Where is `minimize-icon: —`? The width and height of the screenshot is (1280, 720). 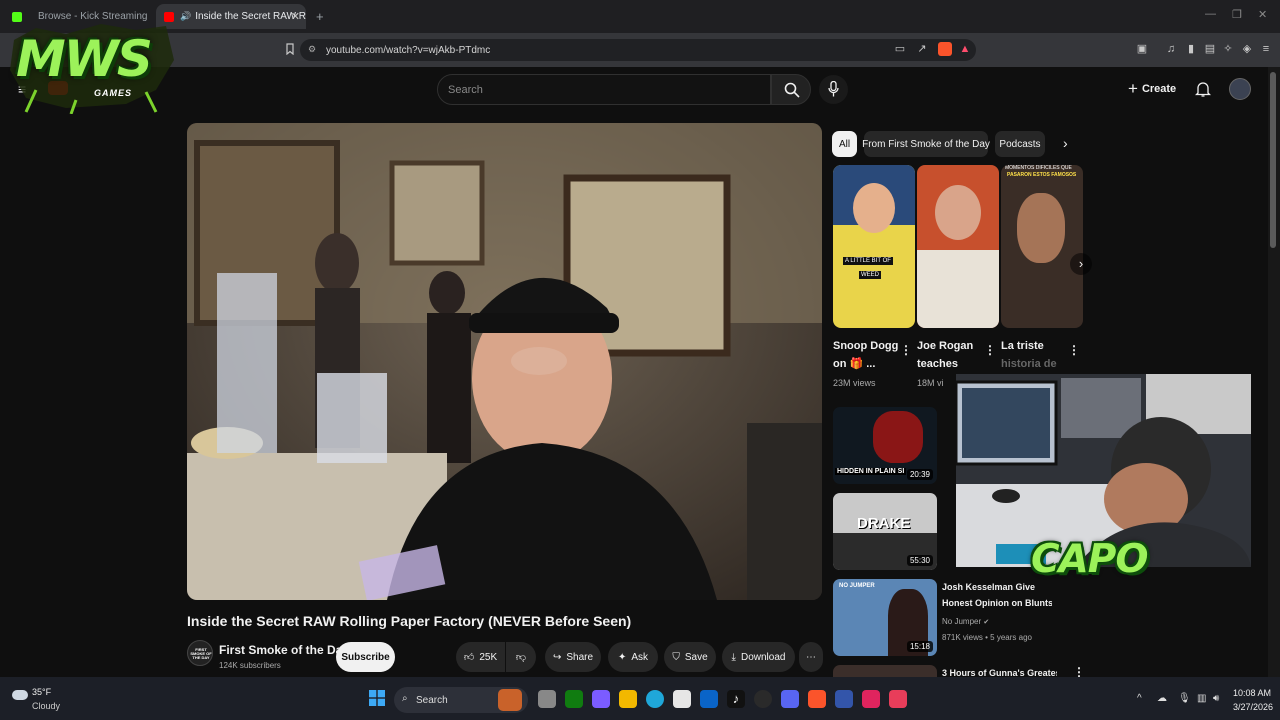
minimize-icon: — is located at coordinates (1210, 14).